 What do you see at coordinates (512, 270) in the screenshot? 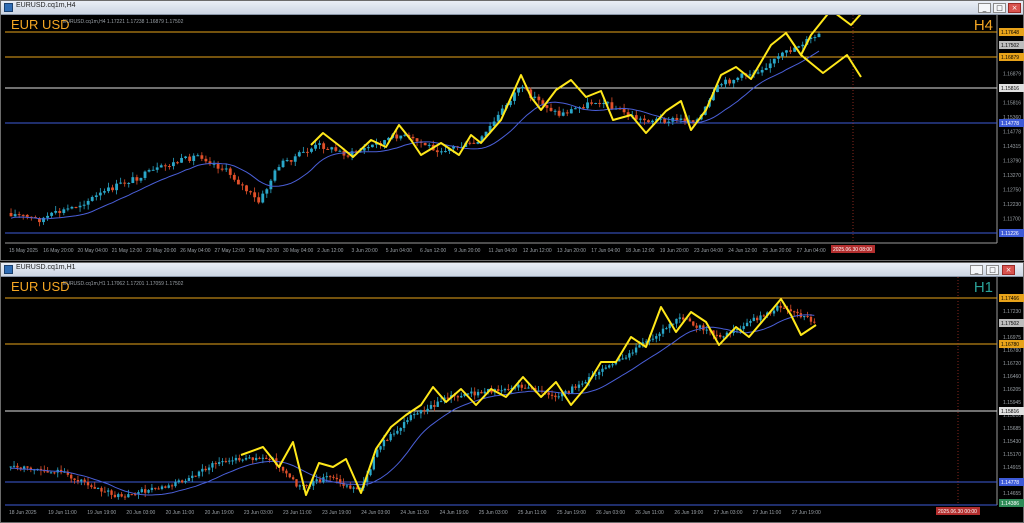
I see `window-titlebar: EURUSD.cq1m,H1 _ □ ×` at bounding box center [512, 270].